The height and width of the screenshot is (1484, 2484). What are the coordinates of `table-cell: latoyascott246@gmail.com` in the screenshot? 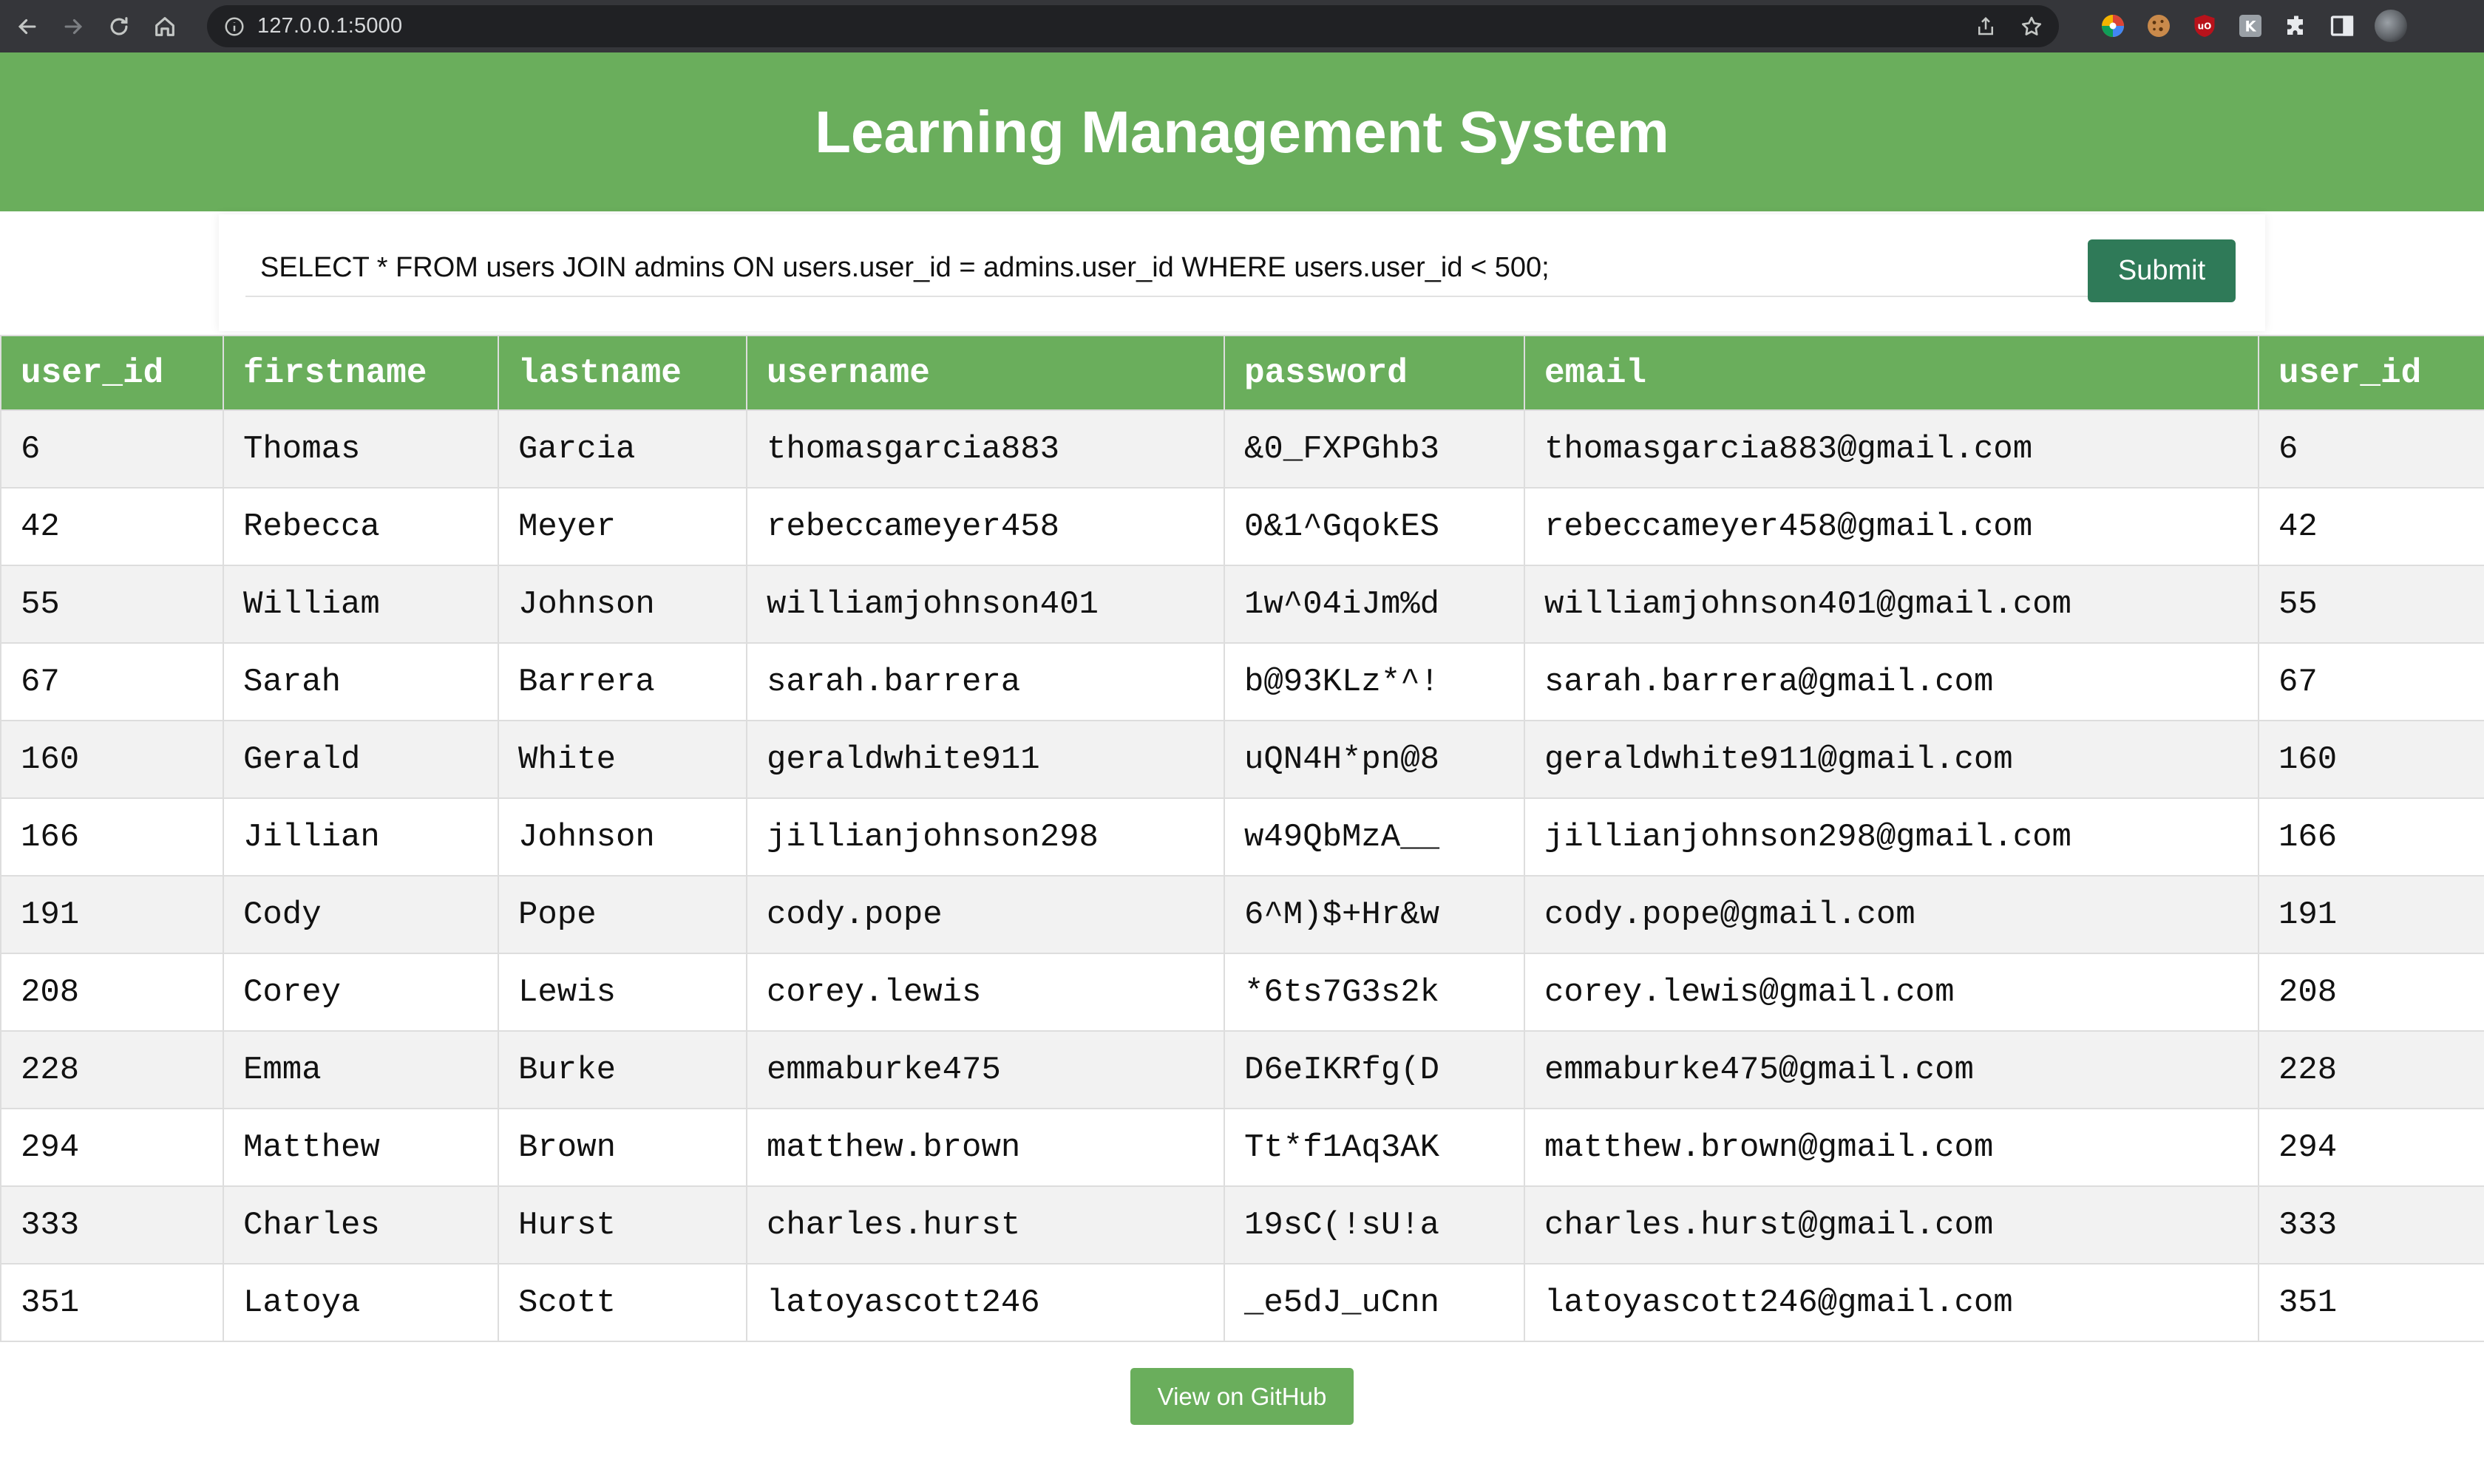 It's located at (1891, 1302).